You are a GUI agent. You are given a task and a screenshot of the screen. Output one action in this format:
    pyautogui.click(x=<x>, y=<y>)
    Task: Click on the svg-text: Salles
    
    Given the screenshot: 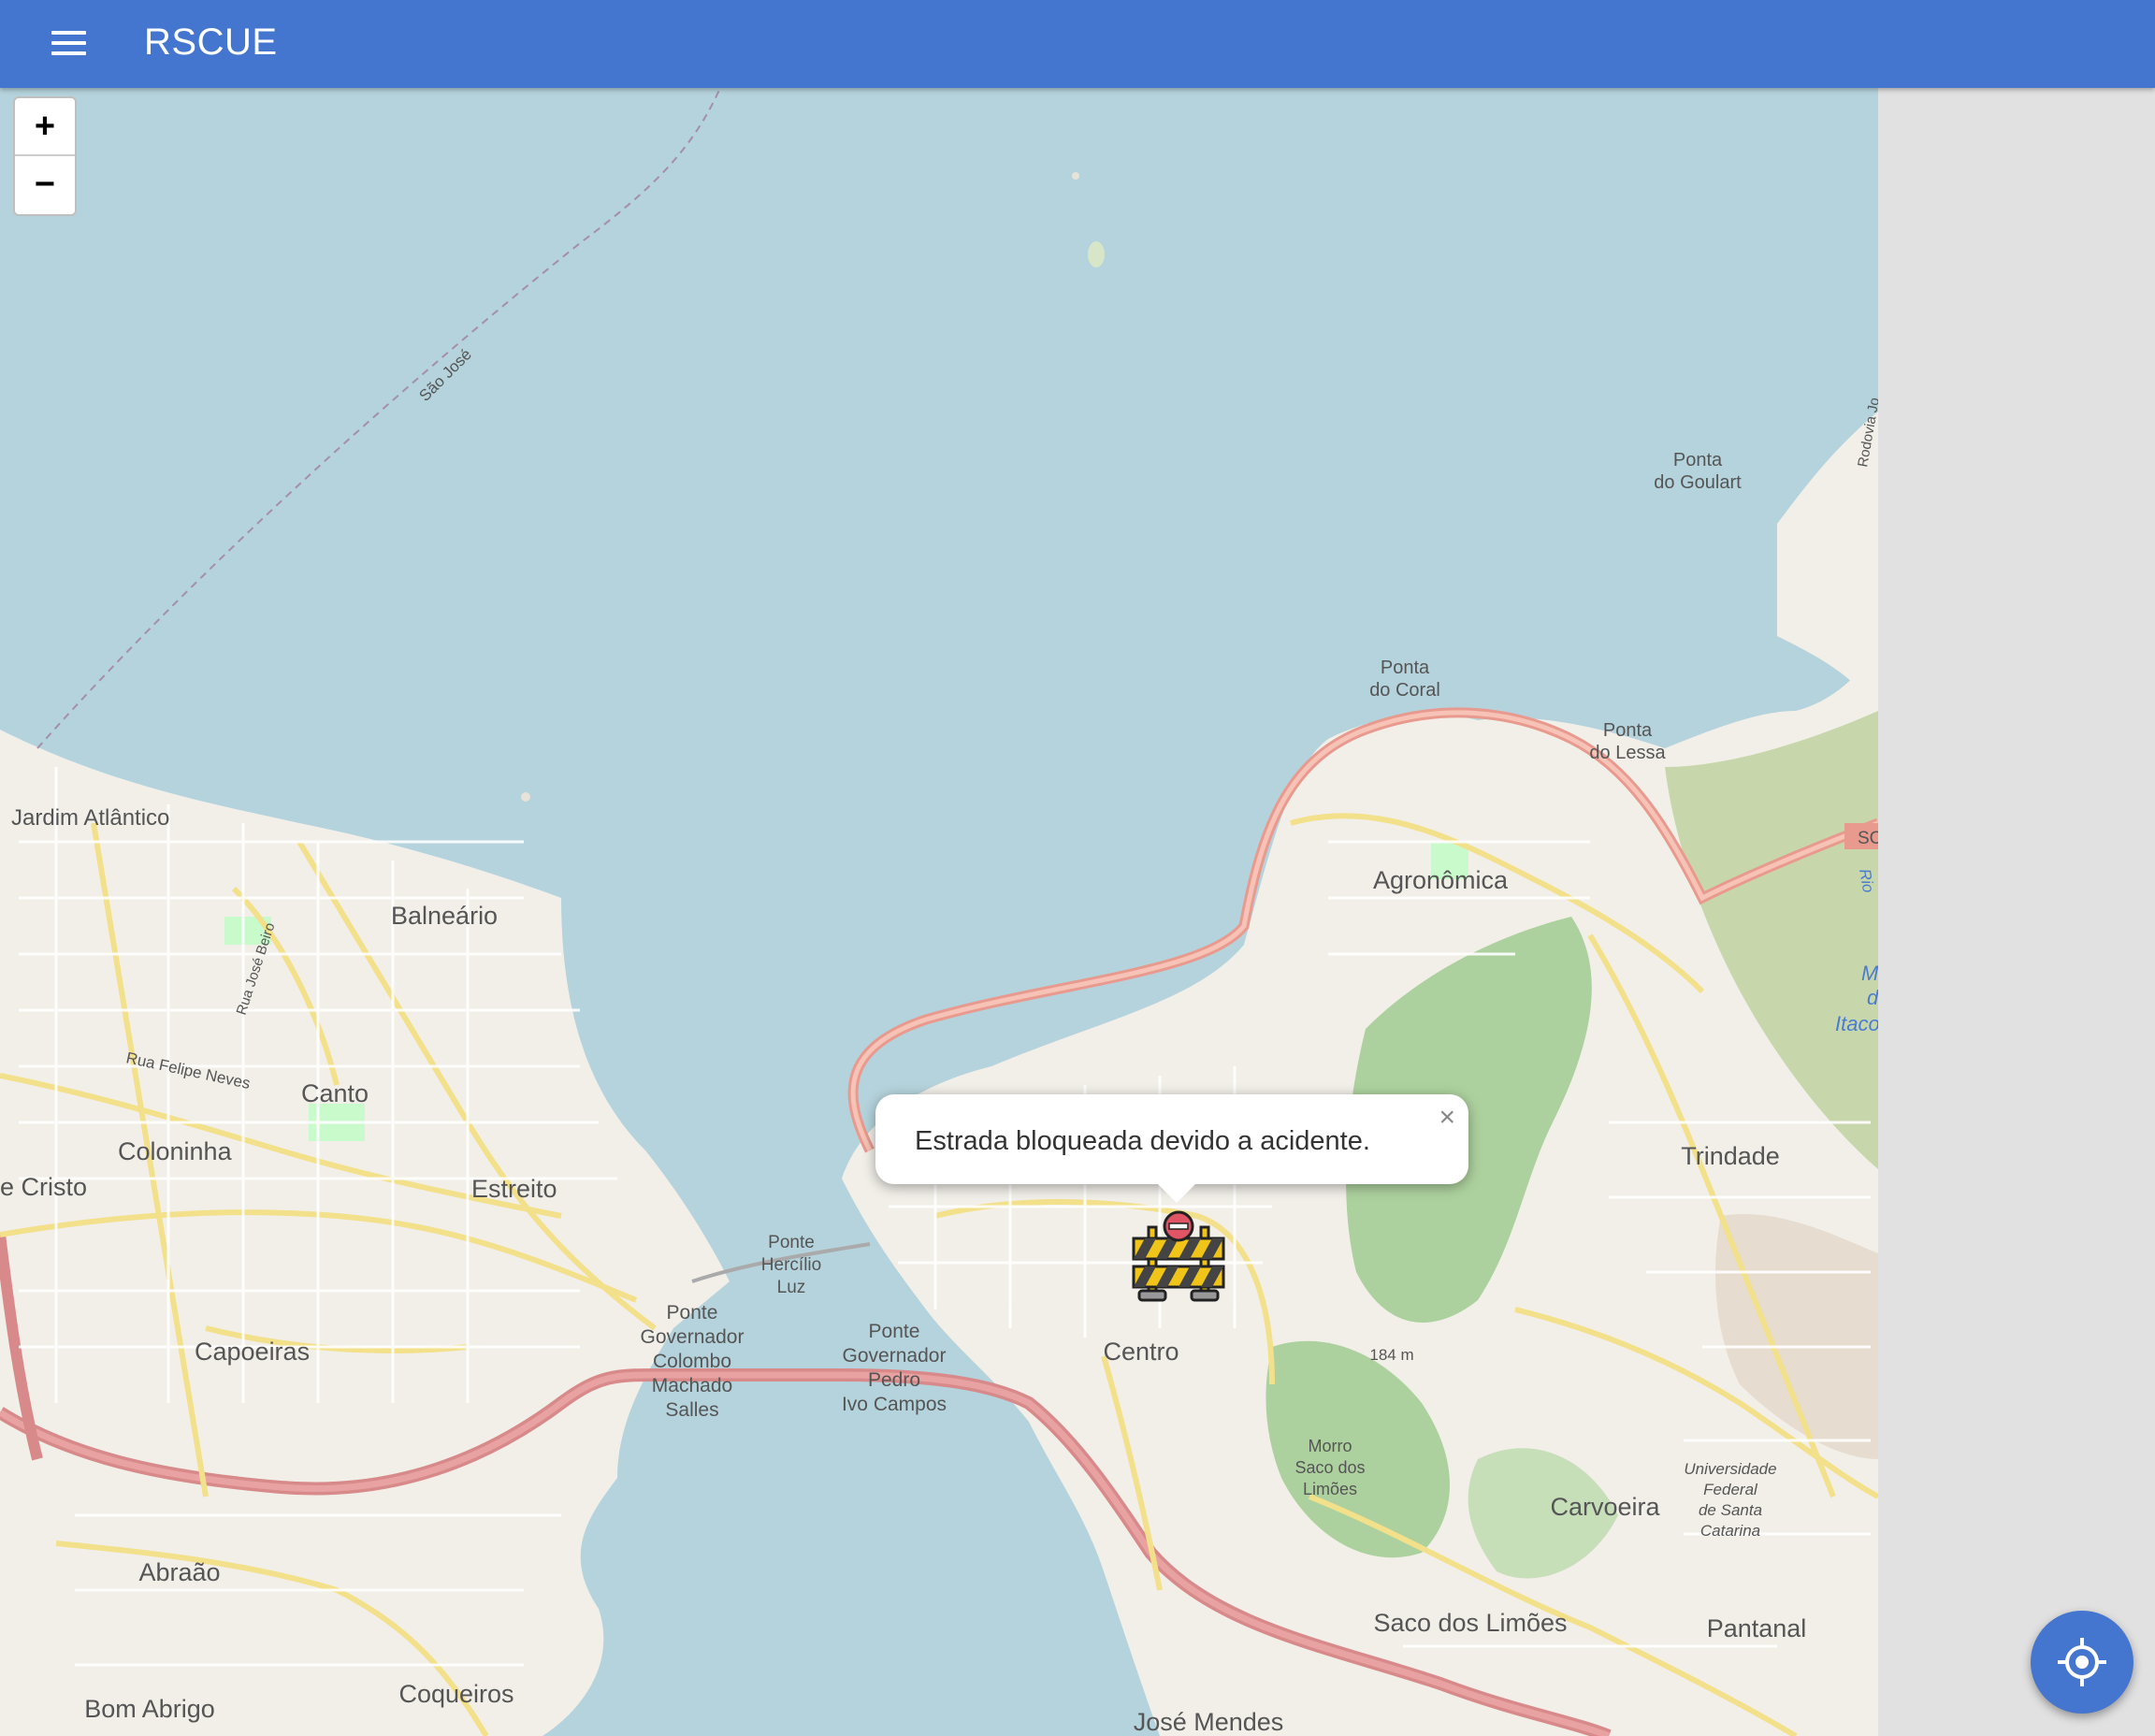 What is the action you would take?
    pyautogui.click(x=692, y=1410)
    